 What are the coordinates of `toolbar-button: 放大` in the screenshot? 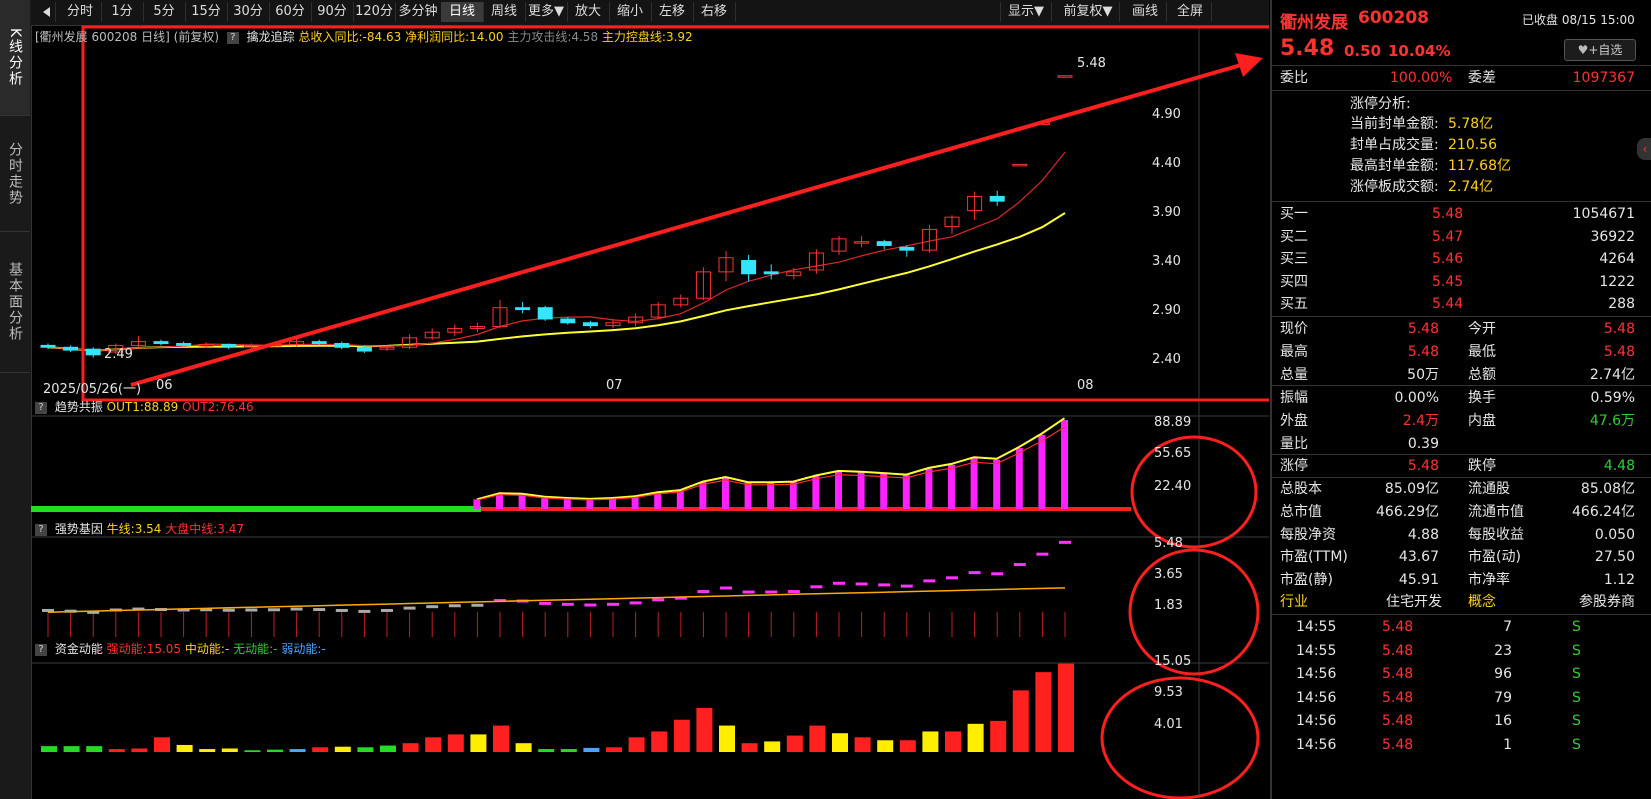 It's located at (588, 12).